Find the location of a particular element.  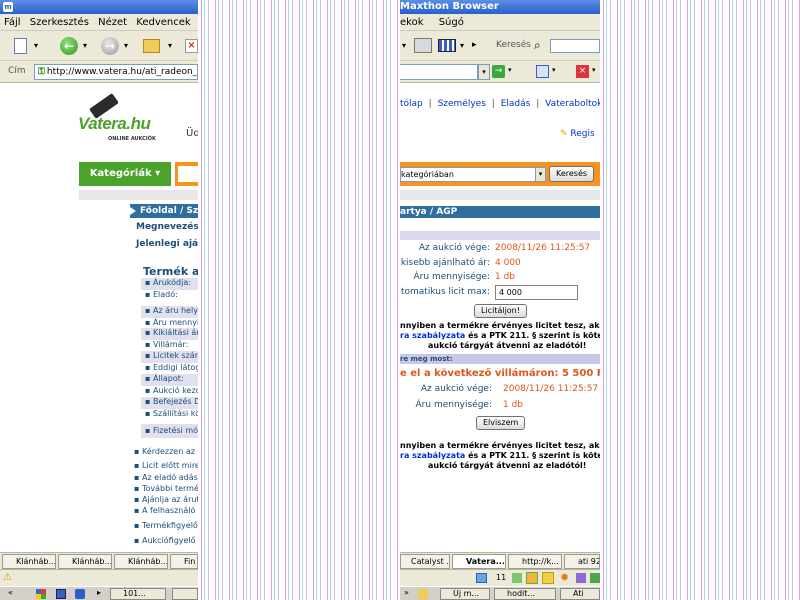

detail-row: ▪ Árukódja: is located at coordinates (169, 284).